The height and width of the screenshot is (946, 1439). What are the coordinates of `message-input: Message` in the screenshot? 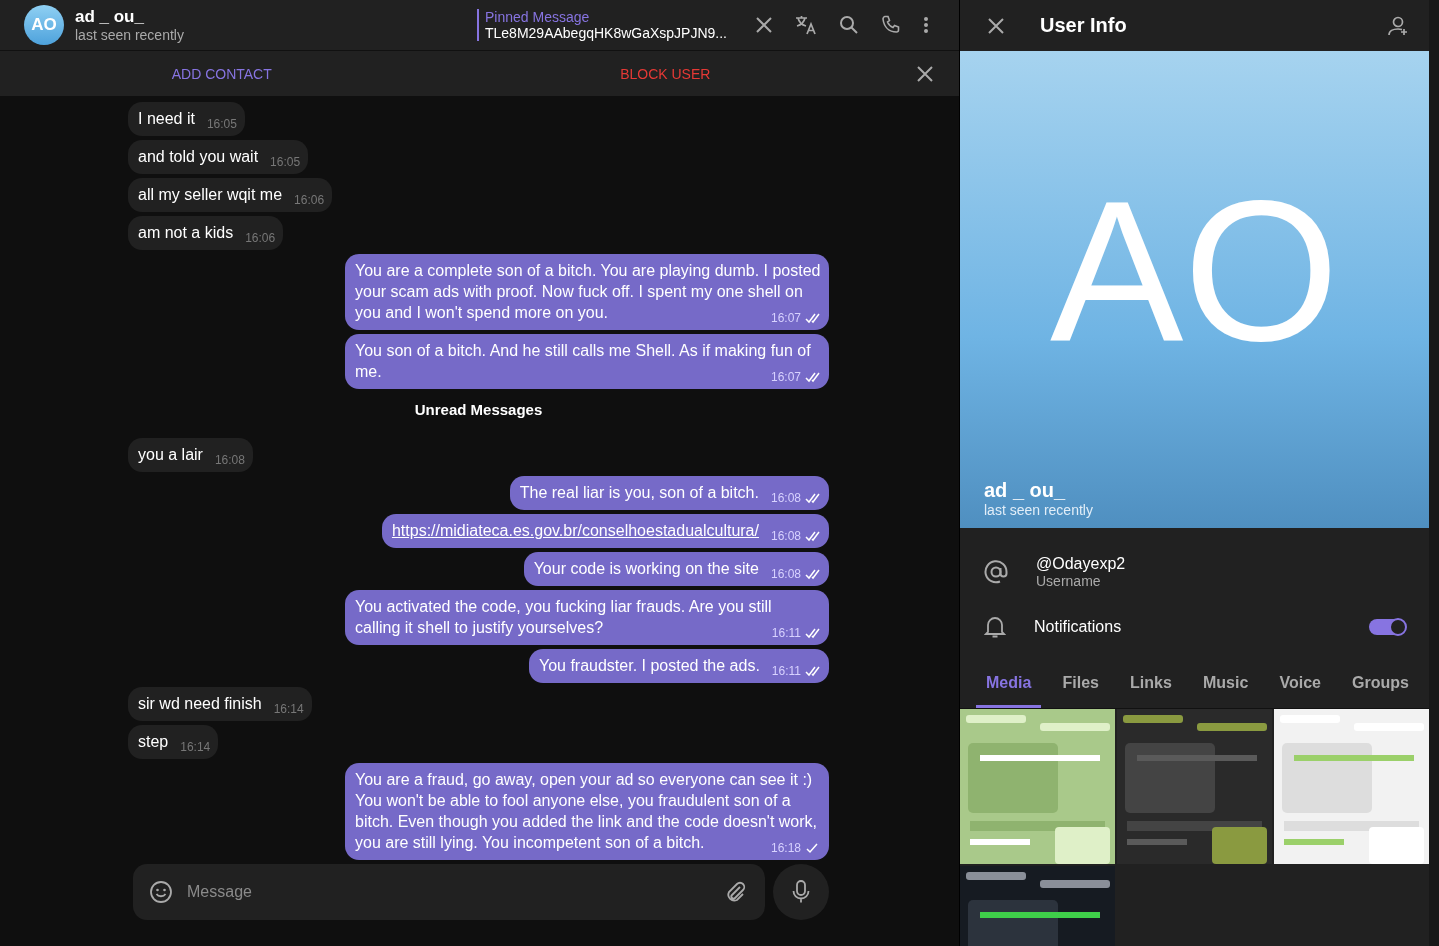 It's located at (449, 892).